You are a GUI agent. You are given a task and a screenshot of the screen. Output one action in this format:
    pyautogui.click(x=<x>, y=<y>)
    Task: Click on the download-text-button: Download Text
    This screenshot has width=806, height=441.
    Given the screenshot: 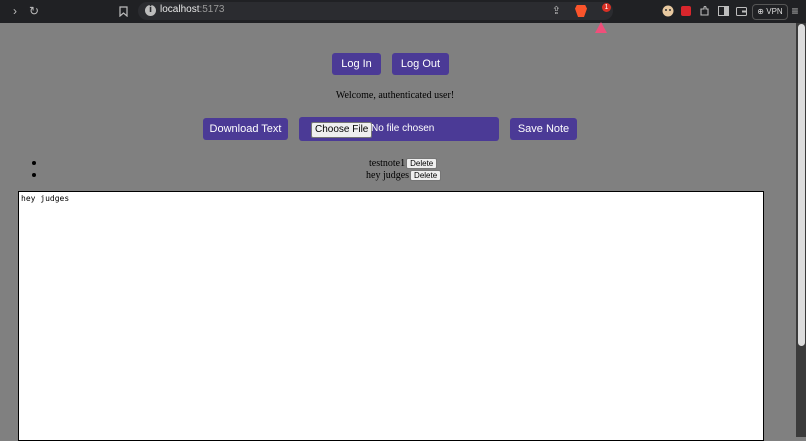 What is the action you would take?
    pyautogui.click(x=245, y=129)
    